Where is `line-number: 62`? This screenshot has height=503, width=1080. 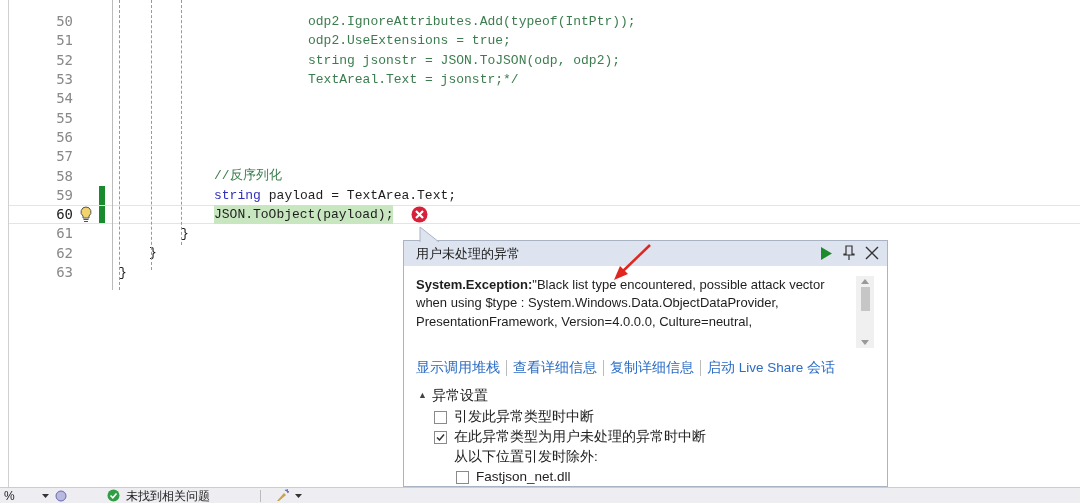 line-number: 62 is located at coordinates (64, 253).